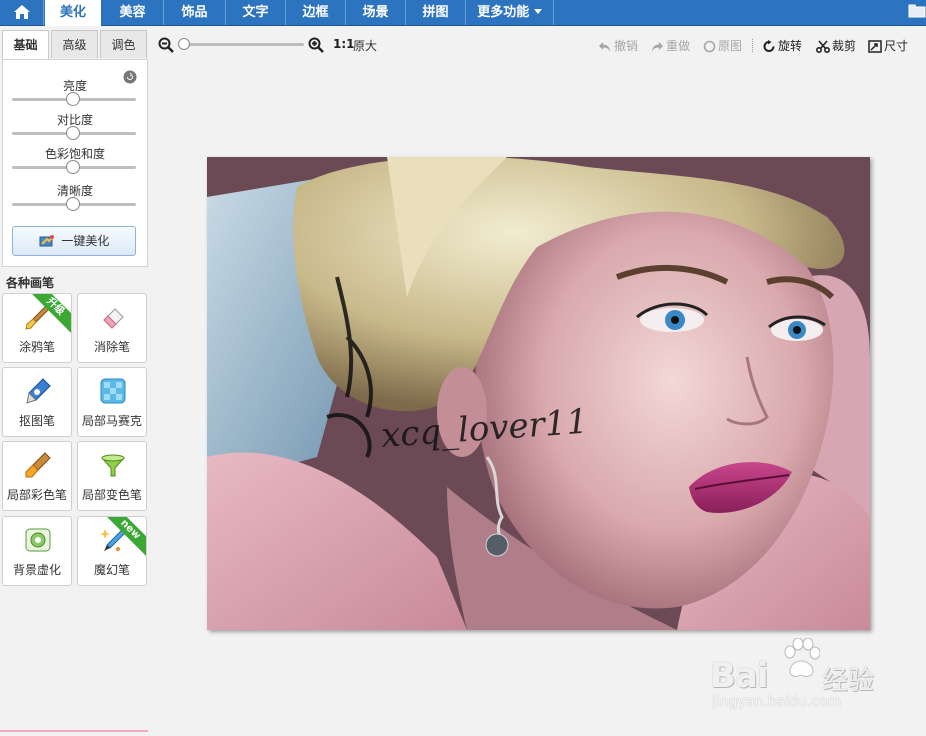  What do you see at coordinates (113, 465) in the screenshot?
I see `color-change-icon` at bounding box center [113, 465].